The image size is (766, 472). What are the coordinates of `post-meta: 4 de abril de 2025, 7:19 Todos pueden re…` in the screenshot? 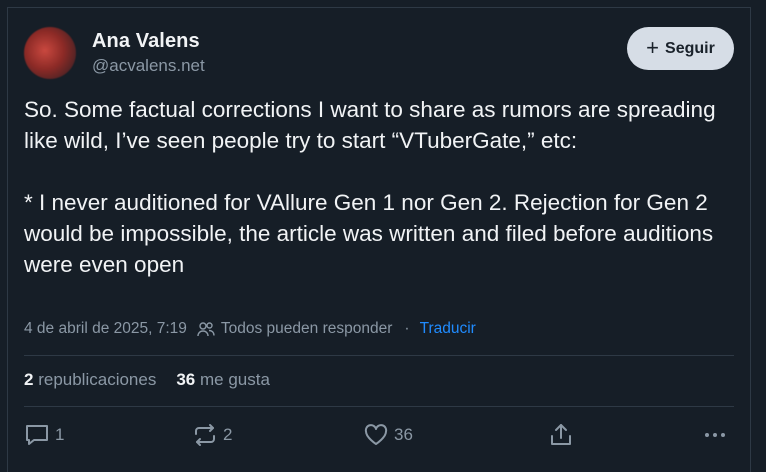 It's located at (250, 329).